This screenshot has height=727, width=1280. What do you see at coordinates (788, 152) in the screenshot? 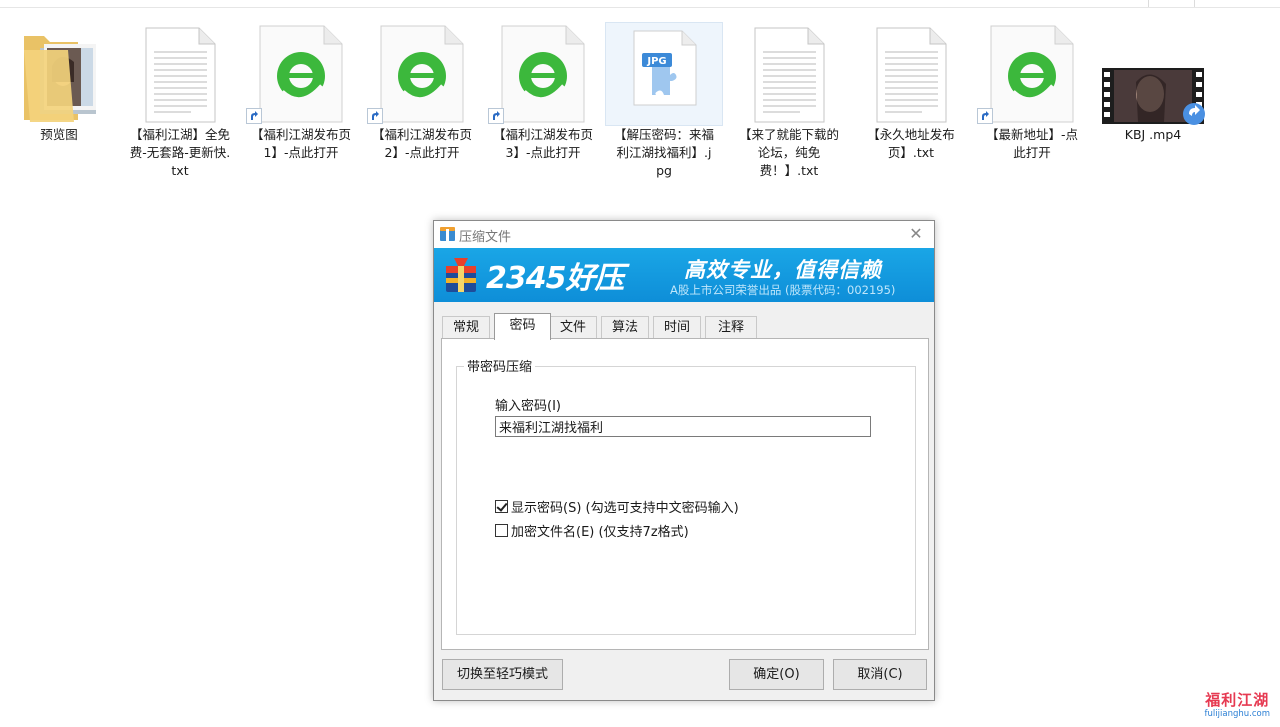
I see `file-name: 【来了就能下载的论坛，纯免费！】.txt` at bounding box center [788, 152].